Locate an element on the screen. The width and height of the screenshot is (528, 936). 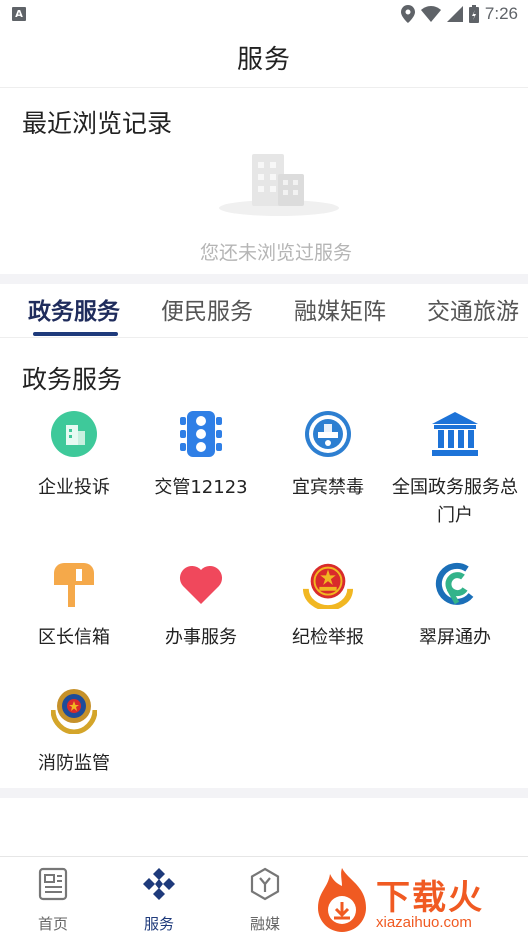
tab-media-matrix: 融媒矩阵 is located at coordinates (340, 309).